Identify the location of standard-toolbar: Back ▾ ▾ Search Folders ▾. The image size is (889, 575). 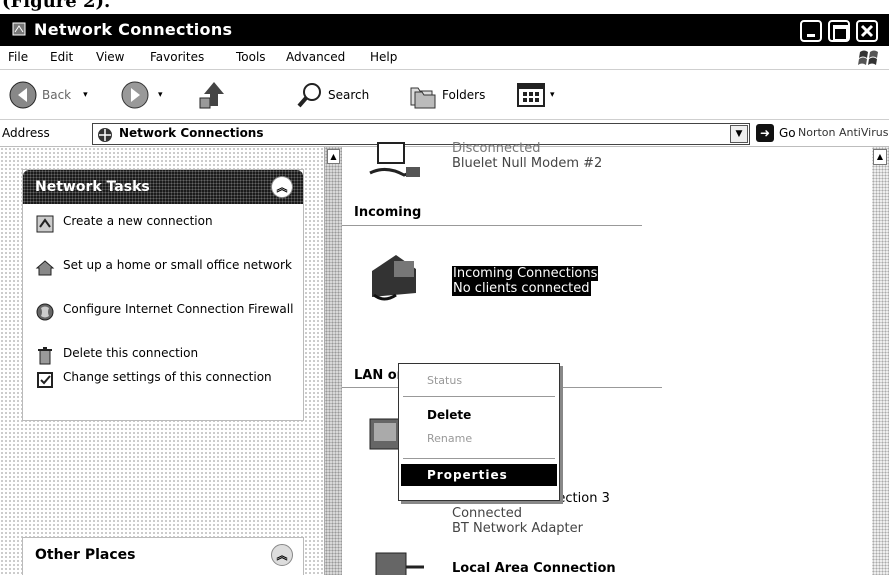
(444, 95).